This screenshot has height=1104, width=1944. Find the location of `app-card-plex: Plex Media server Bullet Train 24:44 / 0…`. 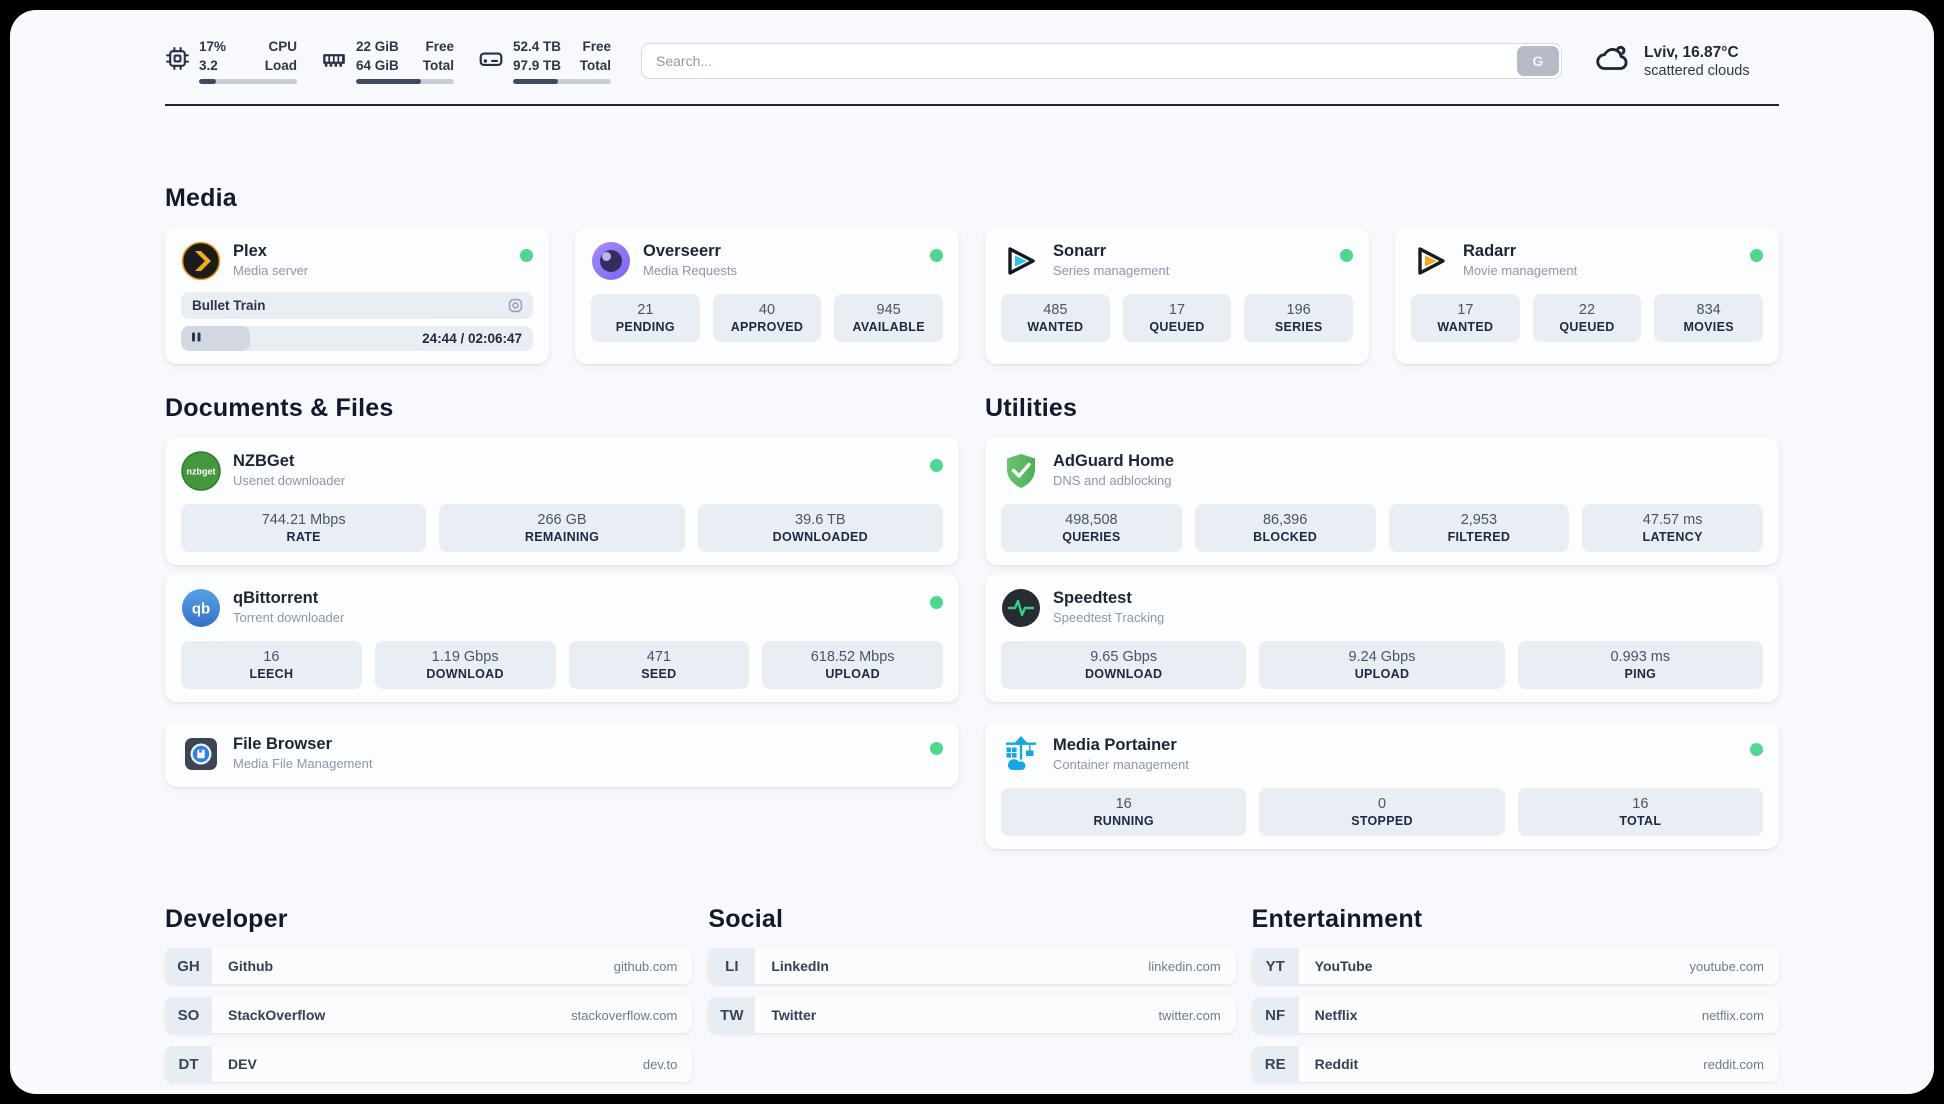

app-card-plex: Plex Media server Bullet Train 24:44 / 0… is located at coordinates (357, 296).